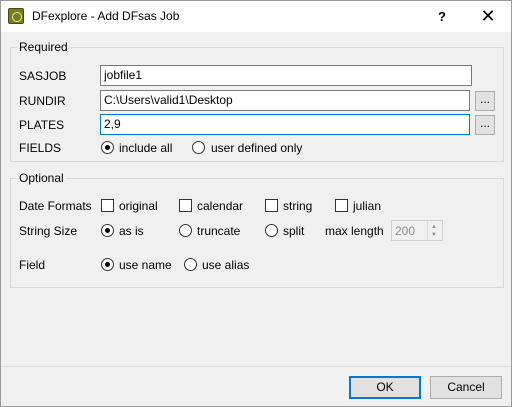  Describe the element at coordinates (106, 16) in the screenshot. I see `window-title: DFexplore - Add DFsas Job` at that location.